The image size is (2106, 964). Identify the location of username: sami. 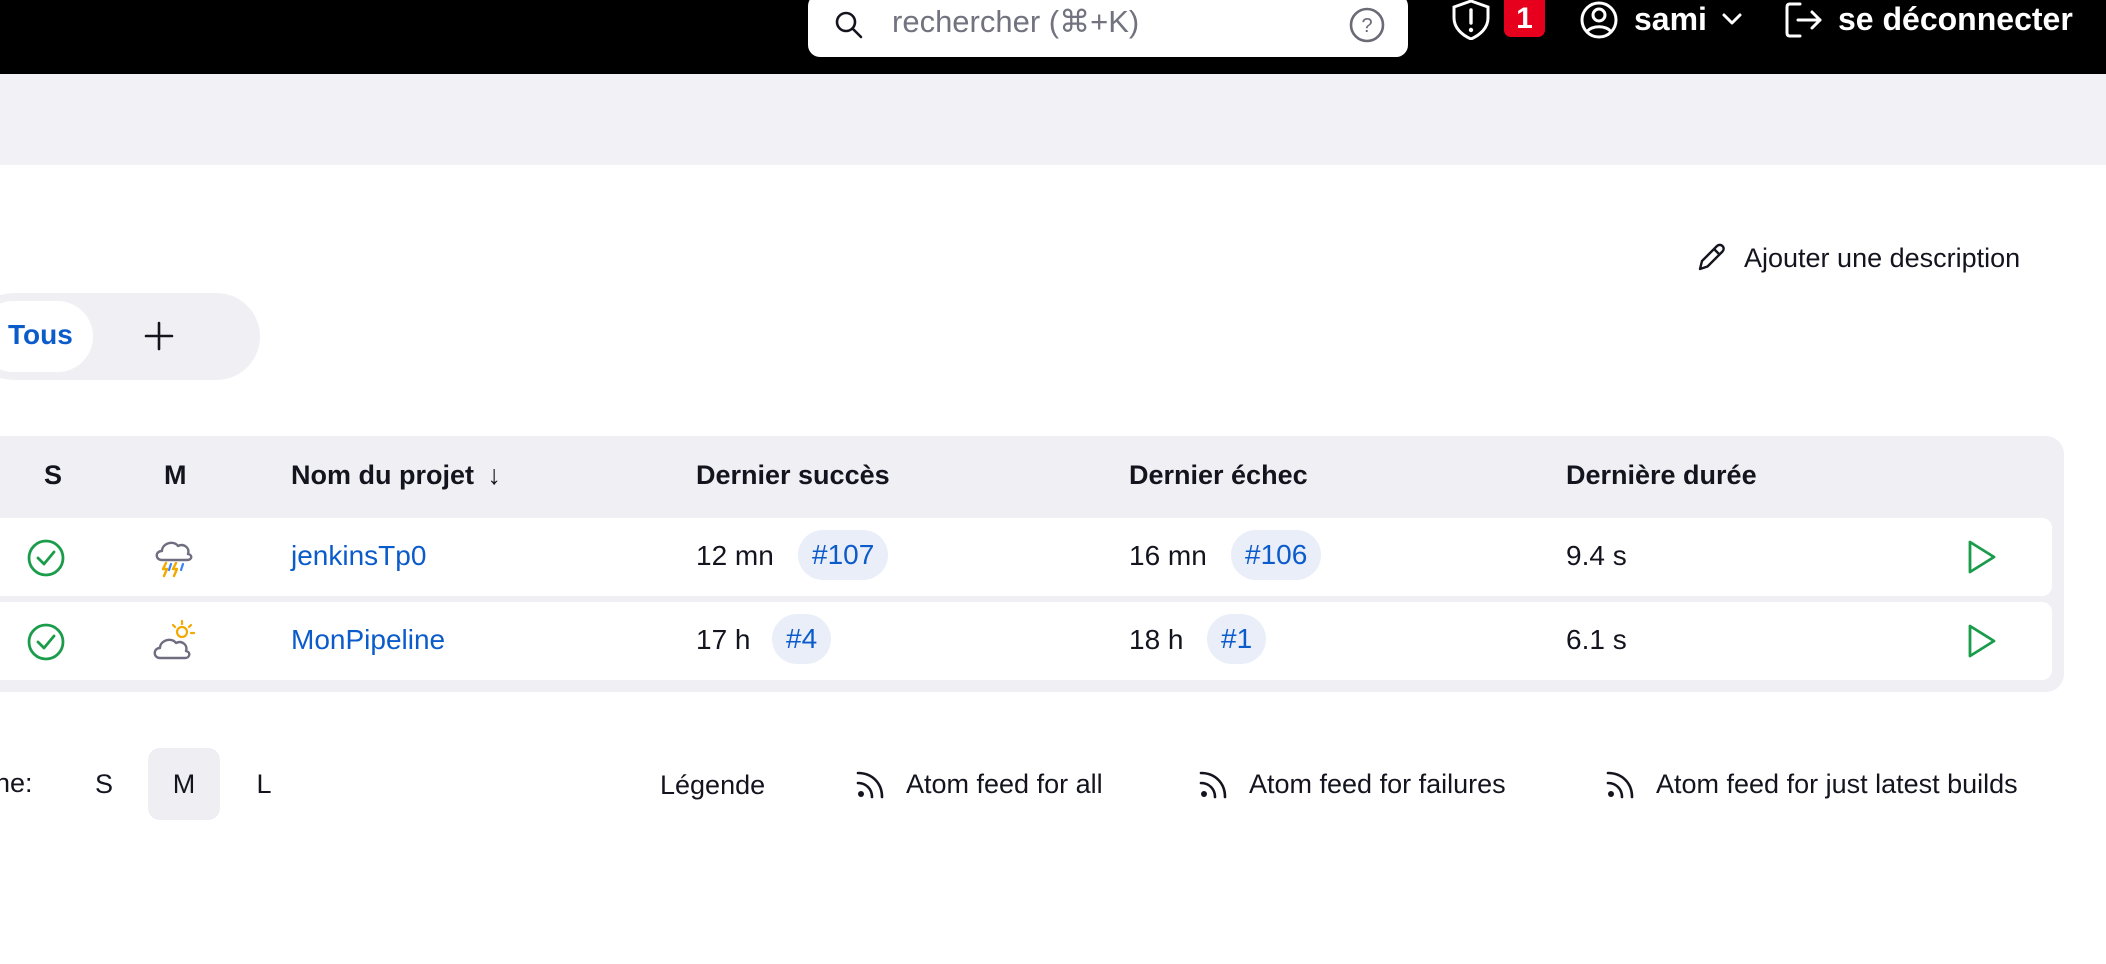
(1670, 19).